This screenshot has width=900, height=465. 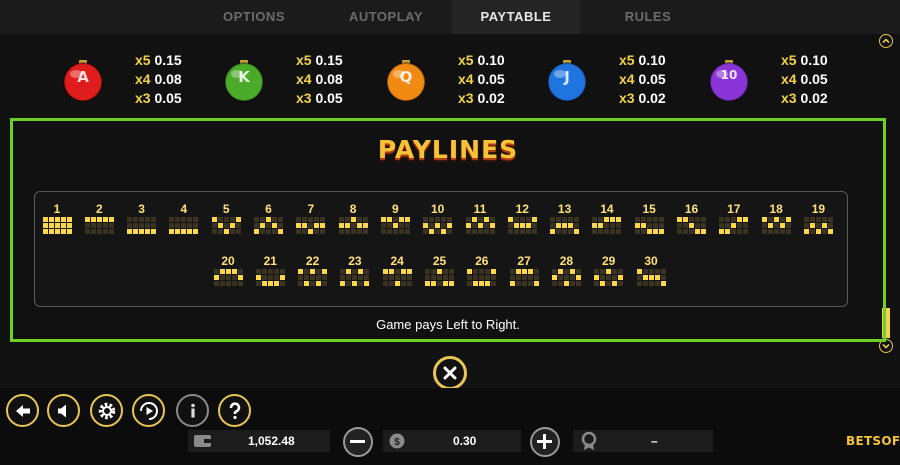 What do you see at coordinates (358, 442) in the screenshot?
I see `decrease-bet-button` at bounding box center [358, 442].